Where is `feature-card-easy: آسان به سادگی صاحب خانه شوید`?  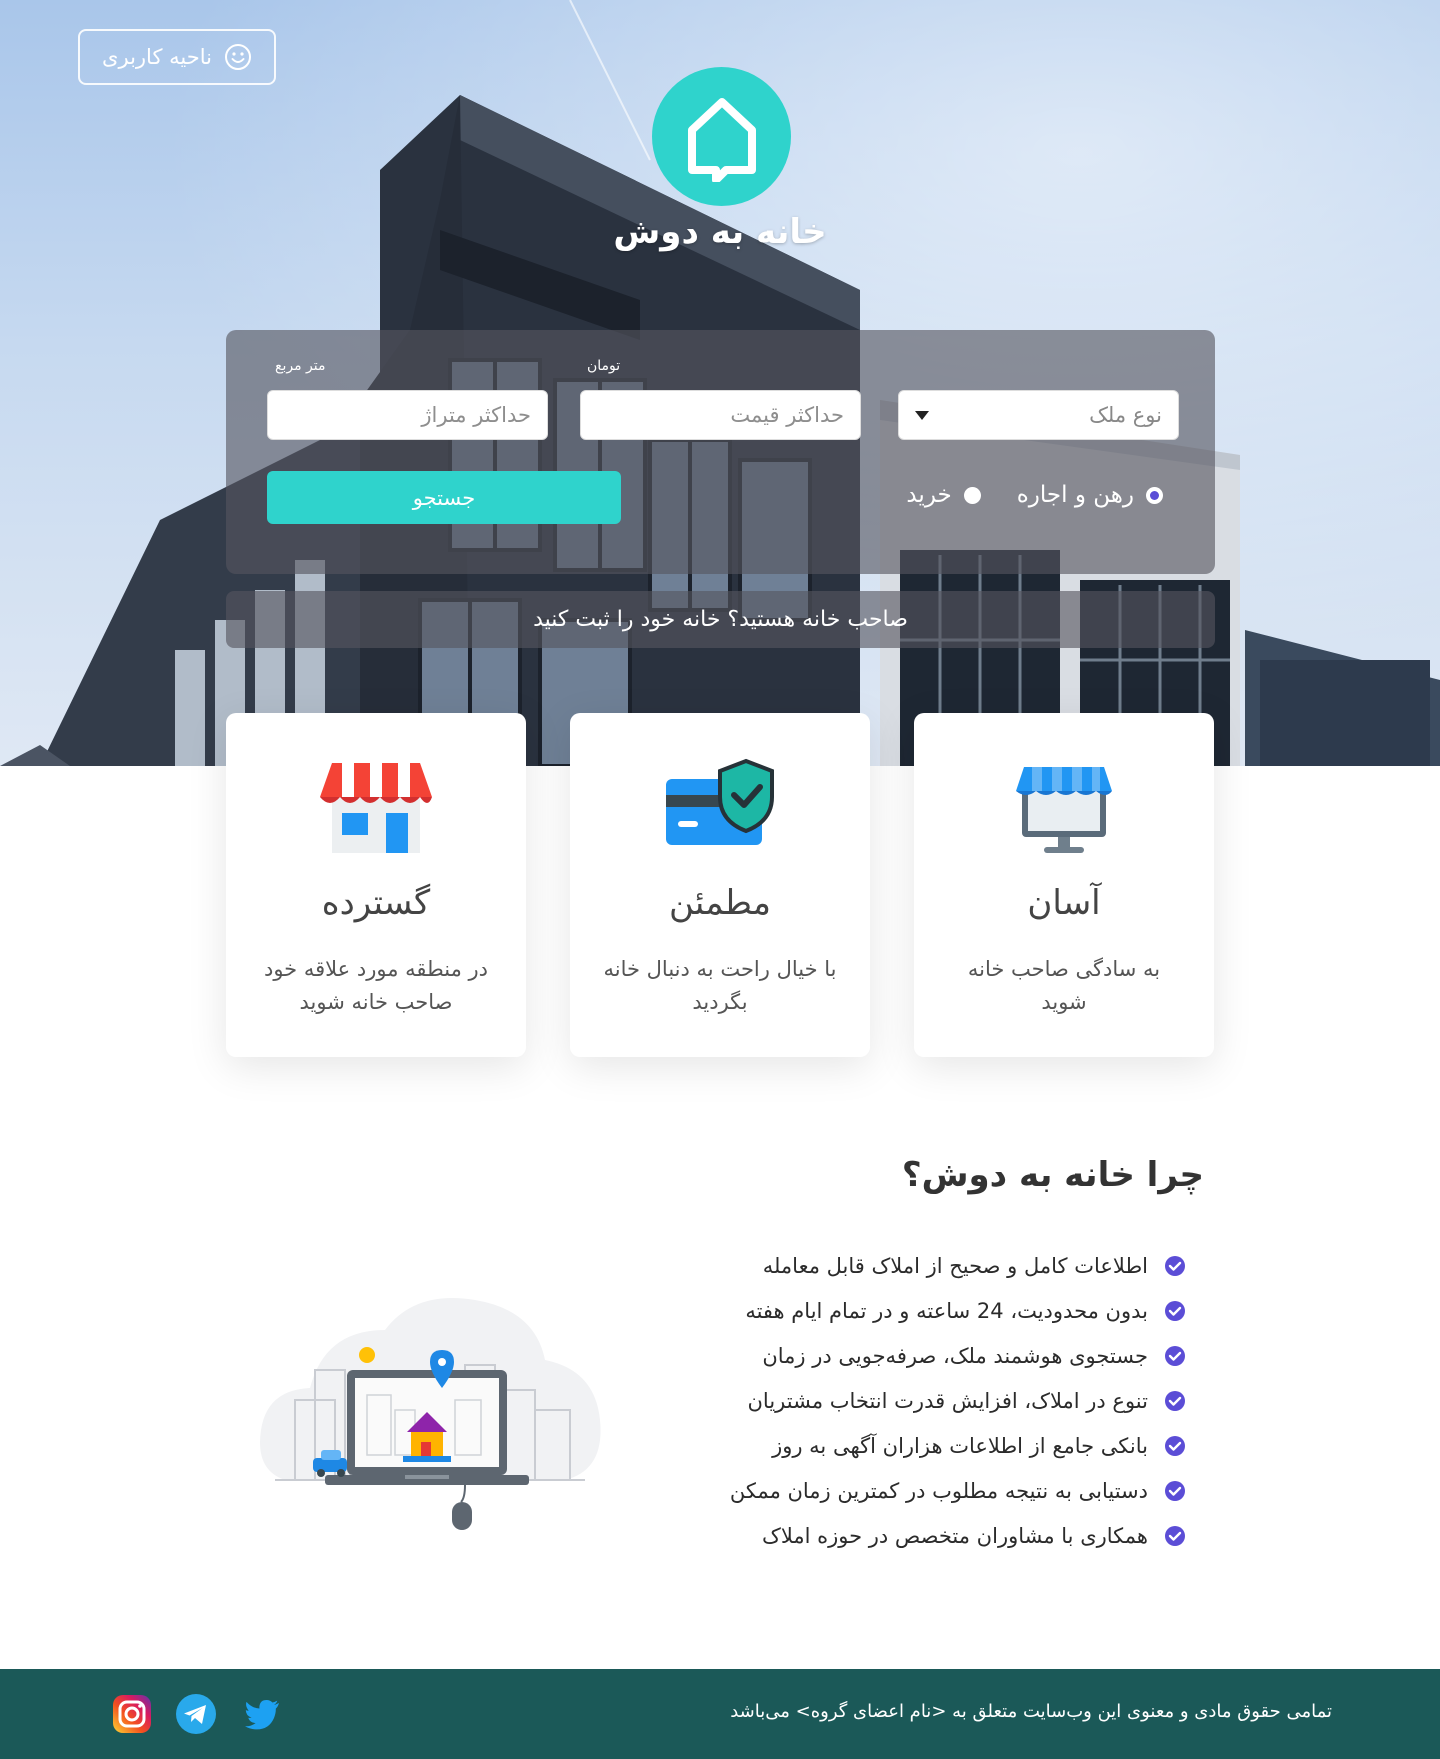
feature-card-easy: آسان به سادگی صاحب خانه شوید is located at coordinates (1064, 885).